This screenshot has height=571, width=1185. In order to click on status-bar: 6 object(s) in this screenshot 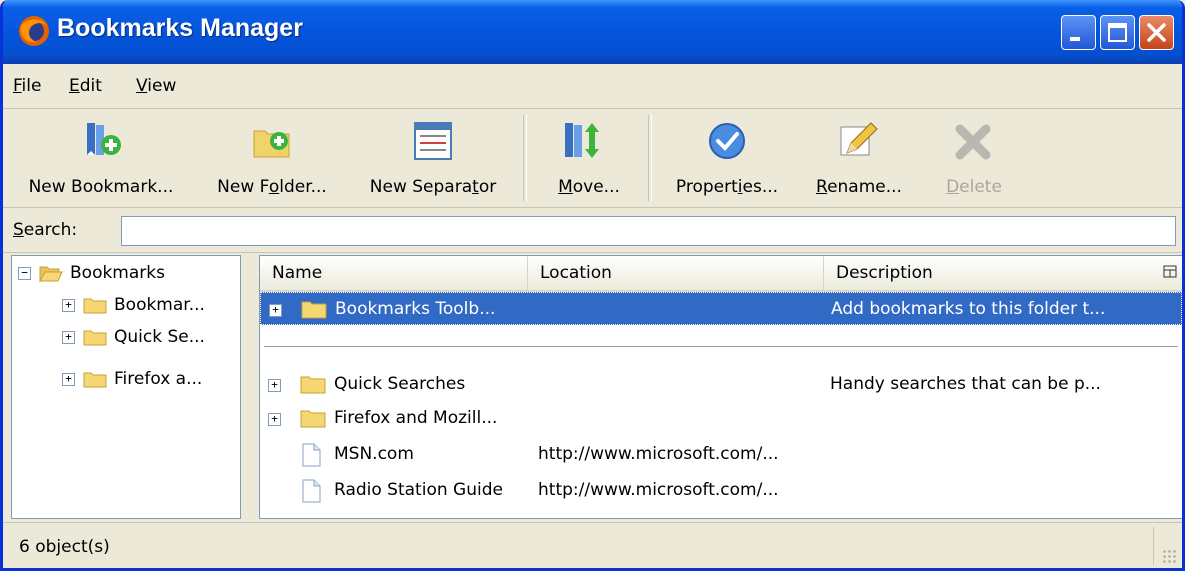, I will do `click(592, 545)`.